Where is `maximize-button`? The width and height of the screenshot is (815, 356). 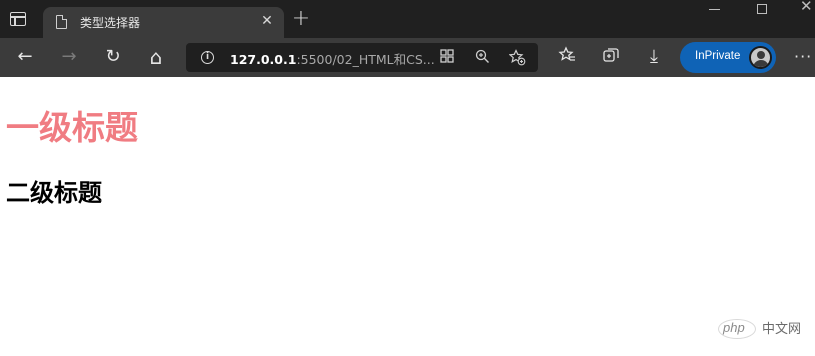 maximize-button is located at coordinates (762, 9).